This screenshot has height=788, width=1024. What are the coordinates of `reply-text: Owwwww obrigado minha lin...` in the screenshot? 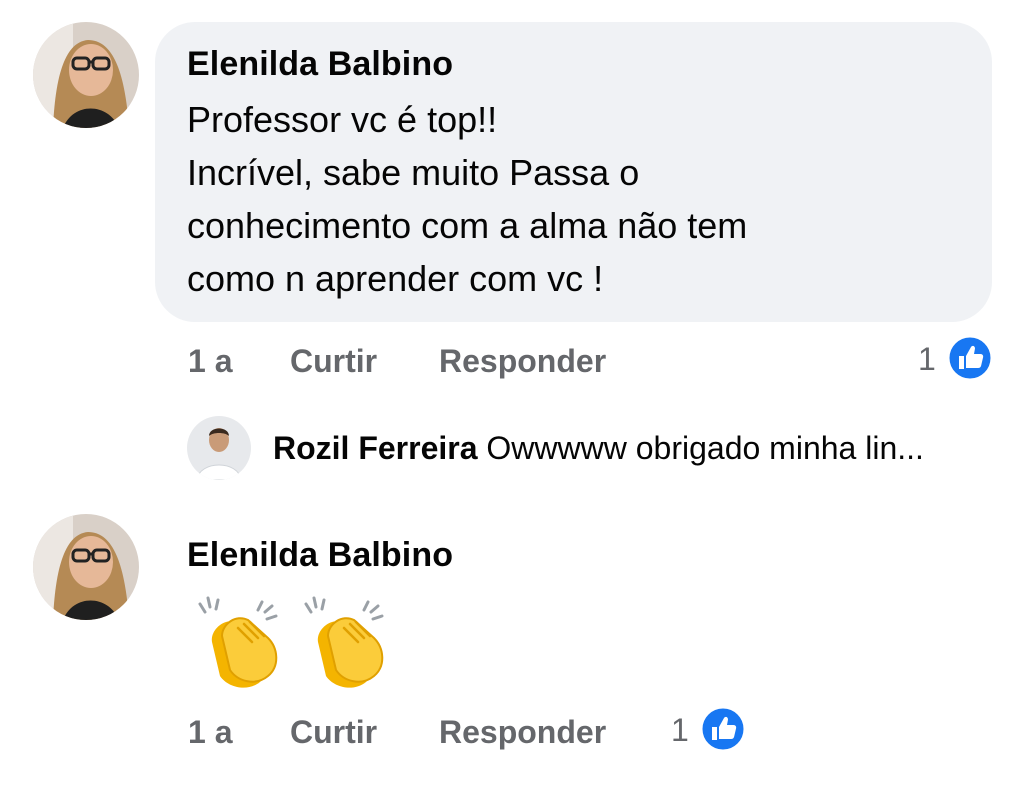 It's located at (705, 448).